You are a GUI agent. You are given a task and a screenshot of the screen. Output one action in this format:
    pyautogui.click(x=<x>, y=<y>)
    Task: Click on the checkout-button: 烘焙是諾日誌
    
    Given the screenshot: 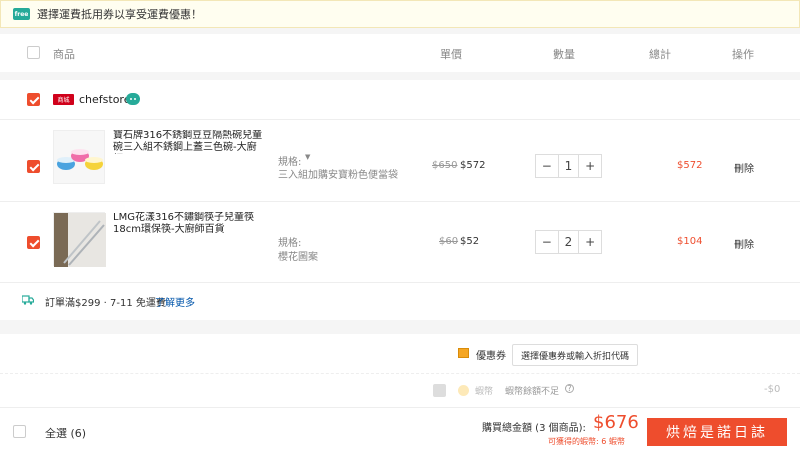 What is the action you would take?
    pyautogui.click(x=717, y=432)
    